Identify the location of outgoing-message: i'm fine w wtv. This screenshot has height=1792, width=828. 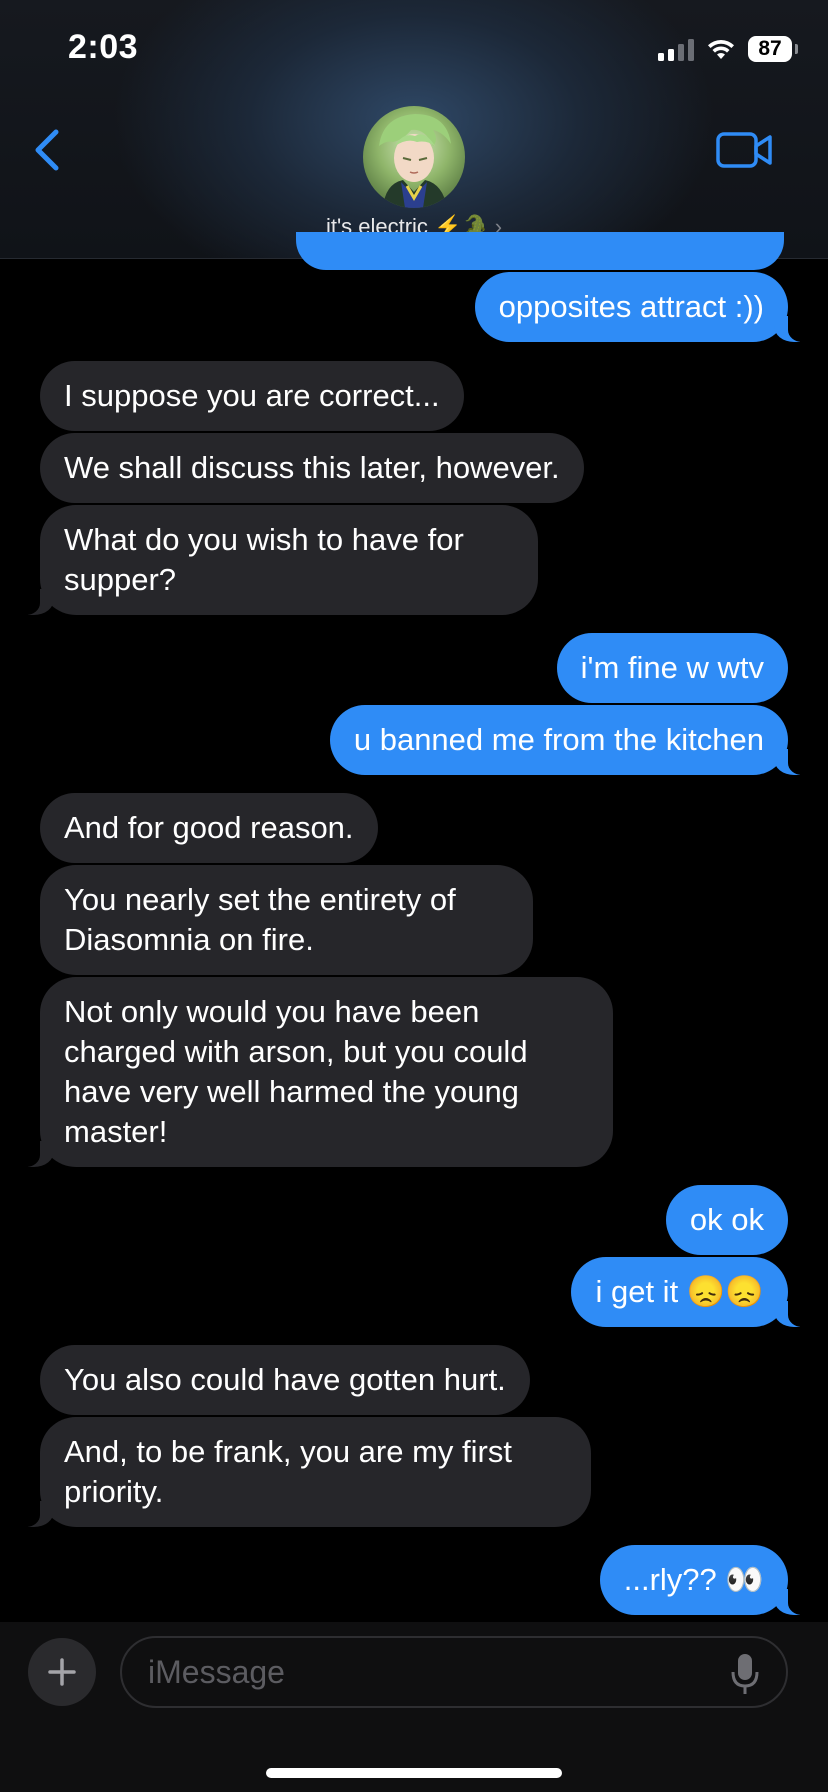
(672, 668).